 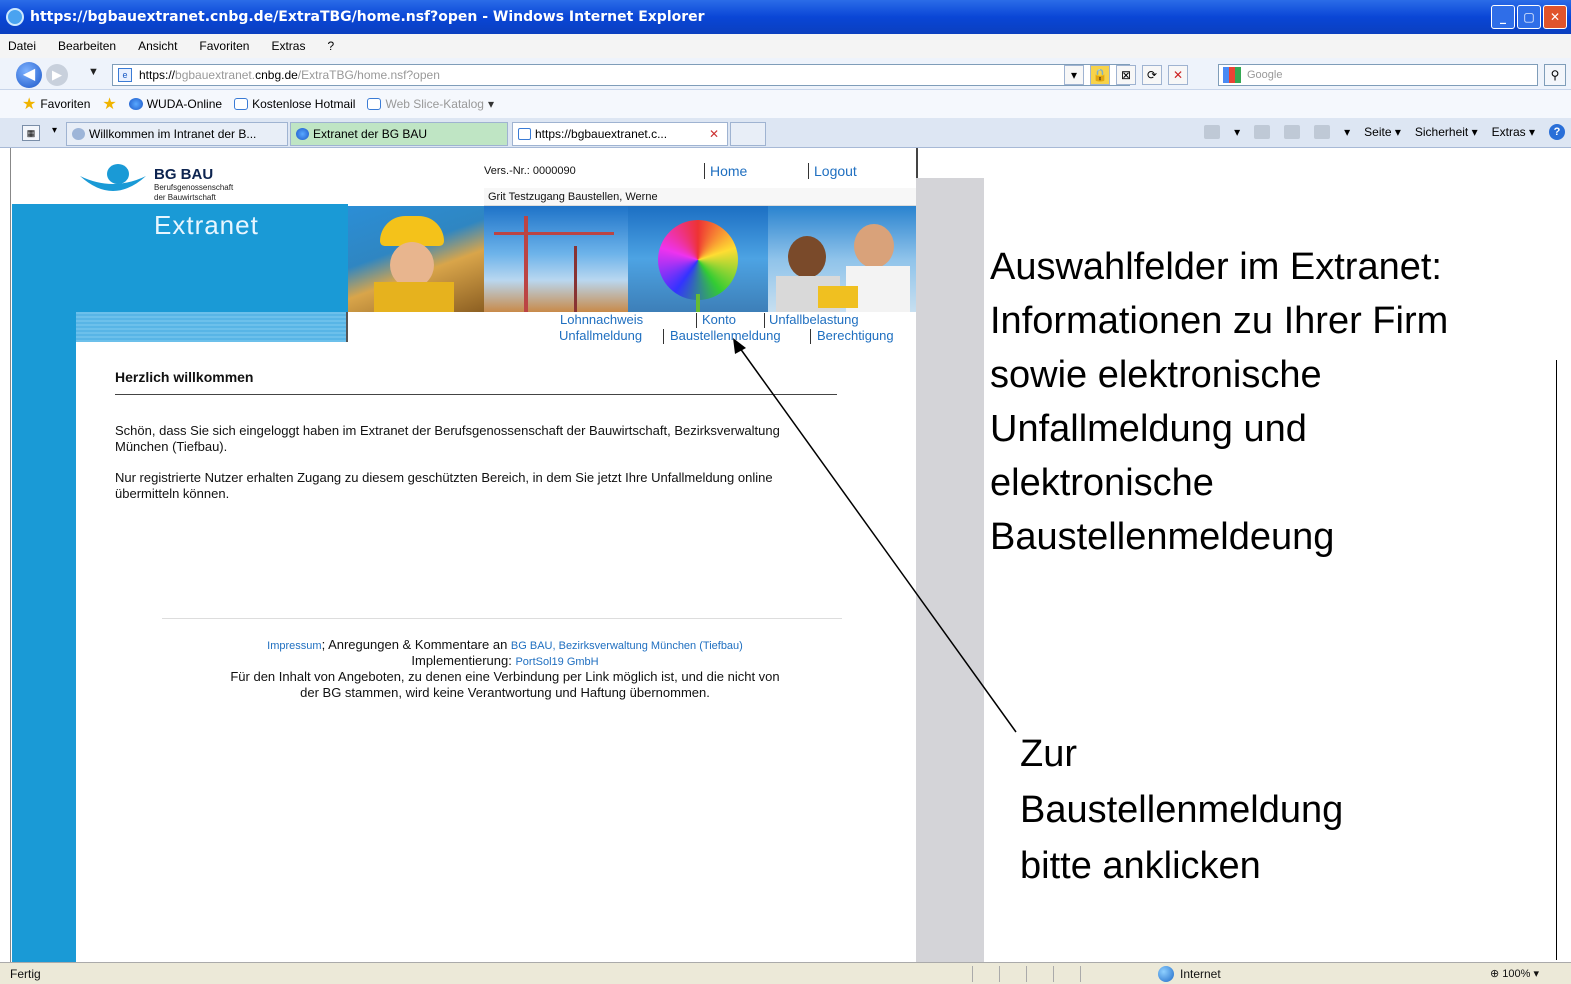 What do you see at coordinates (1378, 75) in the screenshot?
I see `search-input: Google` at bounding box center [1378, 75].